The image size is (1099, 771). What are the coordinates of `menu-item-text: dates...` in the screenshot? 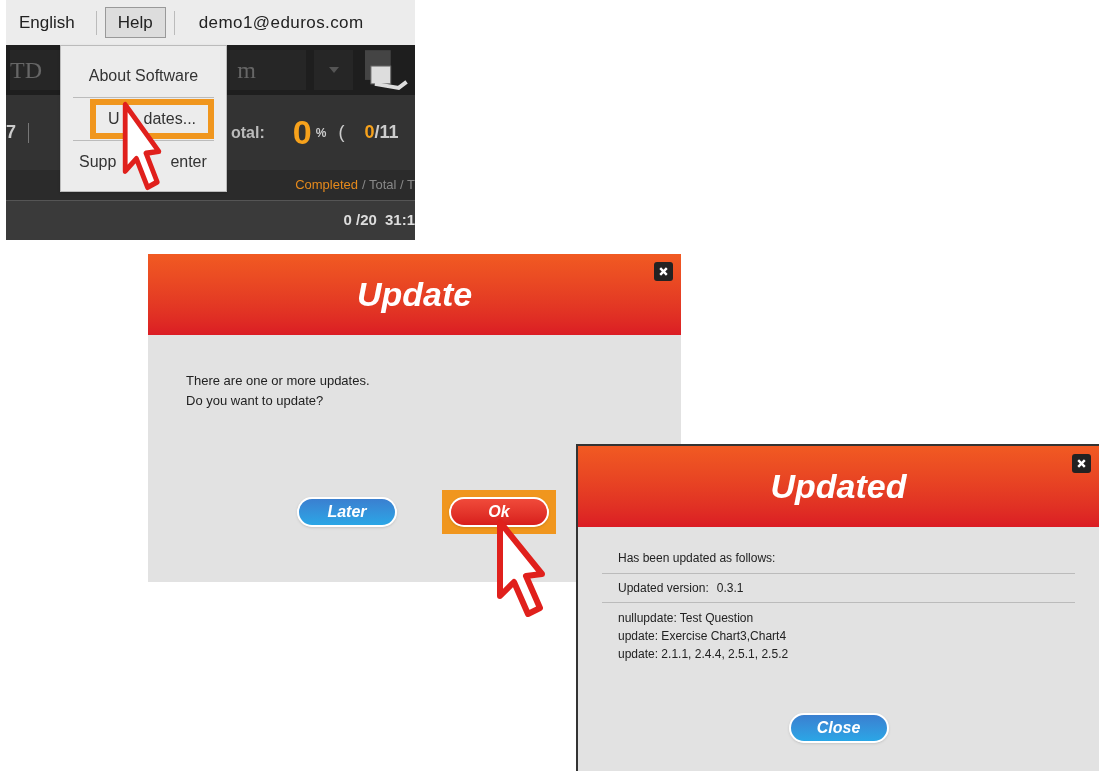 It's located at (170, 119).